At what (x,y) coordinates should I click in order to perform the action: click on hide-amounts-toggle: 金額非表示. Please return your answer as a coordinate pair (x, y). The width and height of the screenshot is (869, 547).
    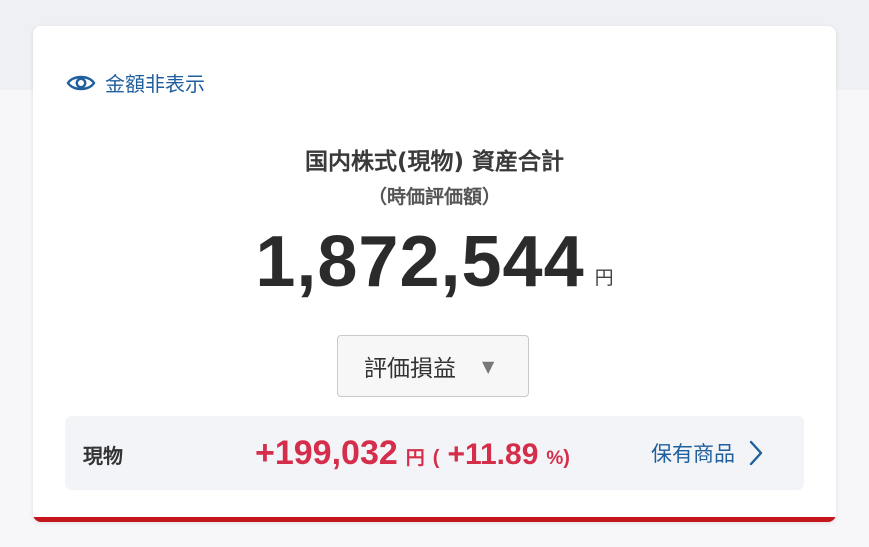
    Looking at the image, I should click on (135, 82).